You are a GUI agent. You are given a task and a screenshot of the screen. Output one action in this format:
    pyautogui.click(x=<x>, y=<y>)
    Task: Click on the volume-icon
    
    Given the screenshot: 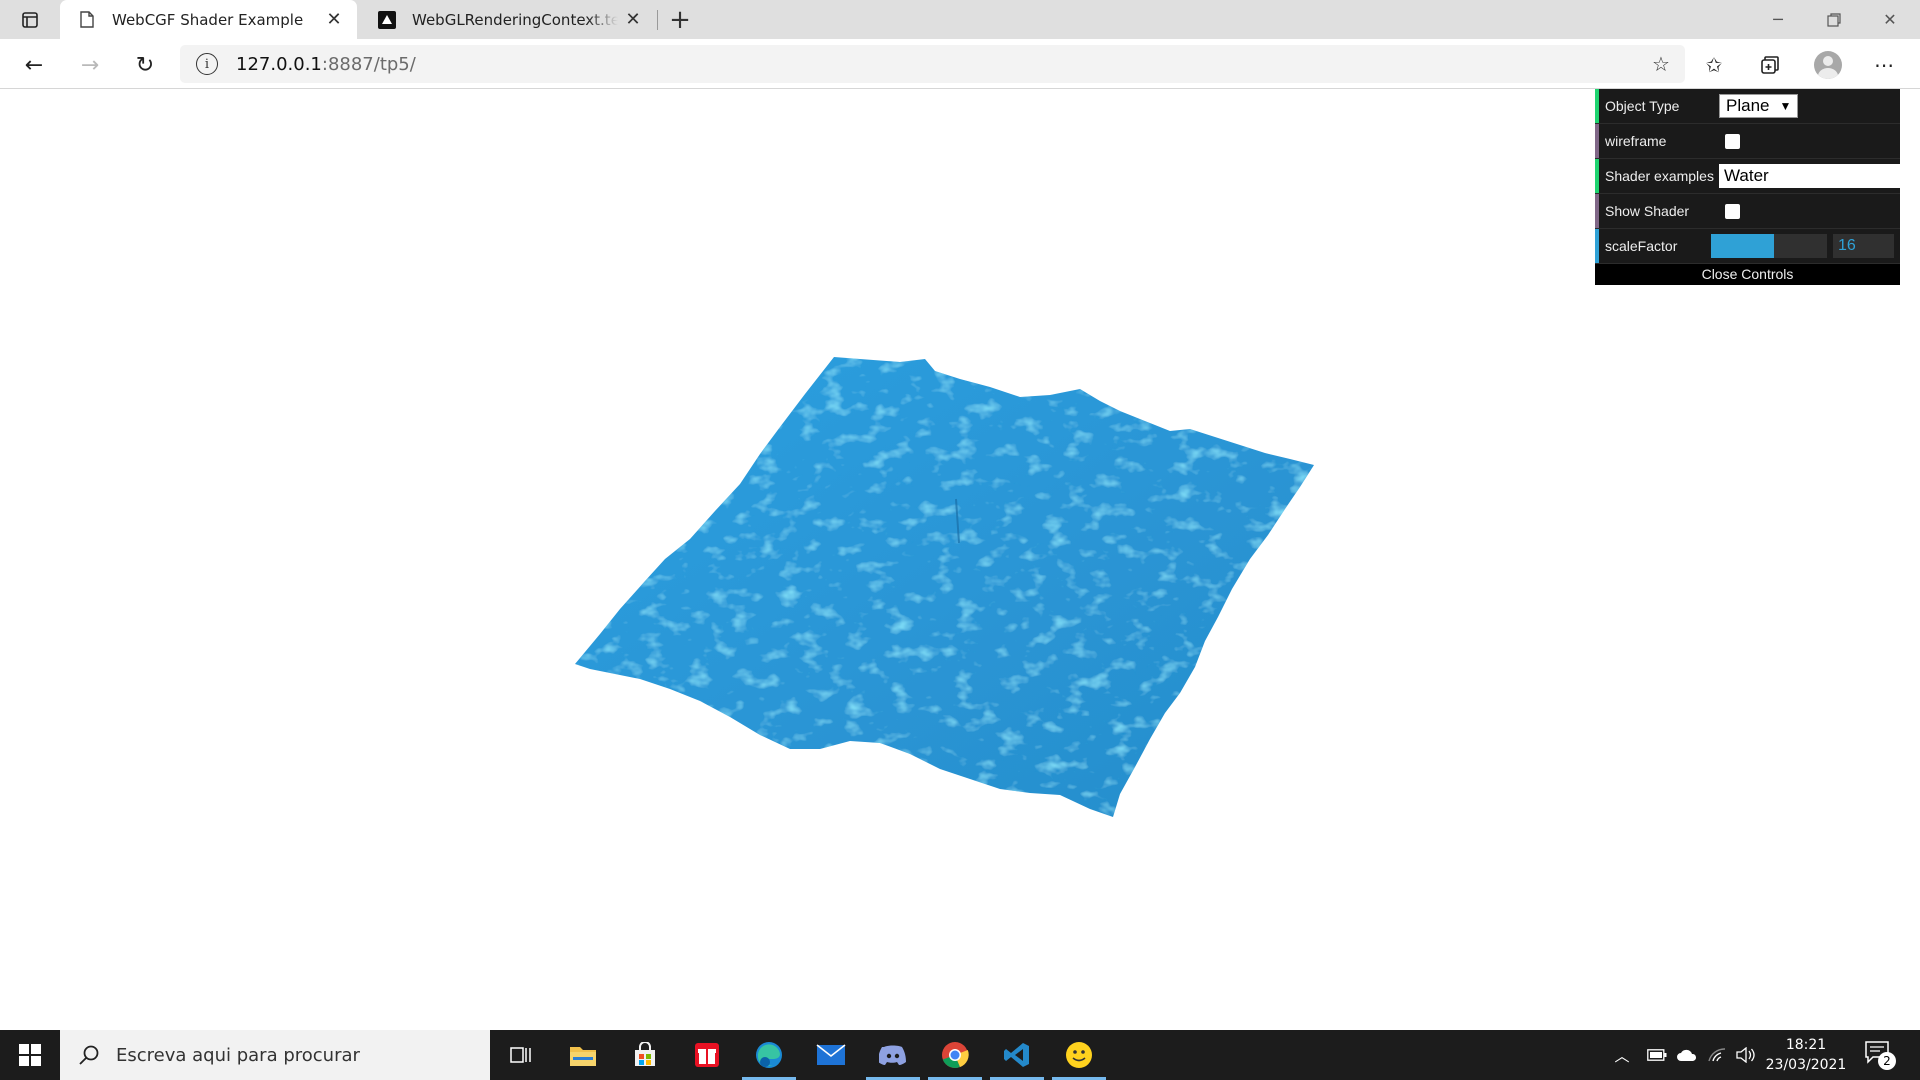 What is the action you would take?
    pyautogui.click(x=1745, y=1055)
    